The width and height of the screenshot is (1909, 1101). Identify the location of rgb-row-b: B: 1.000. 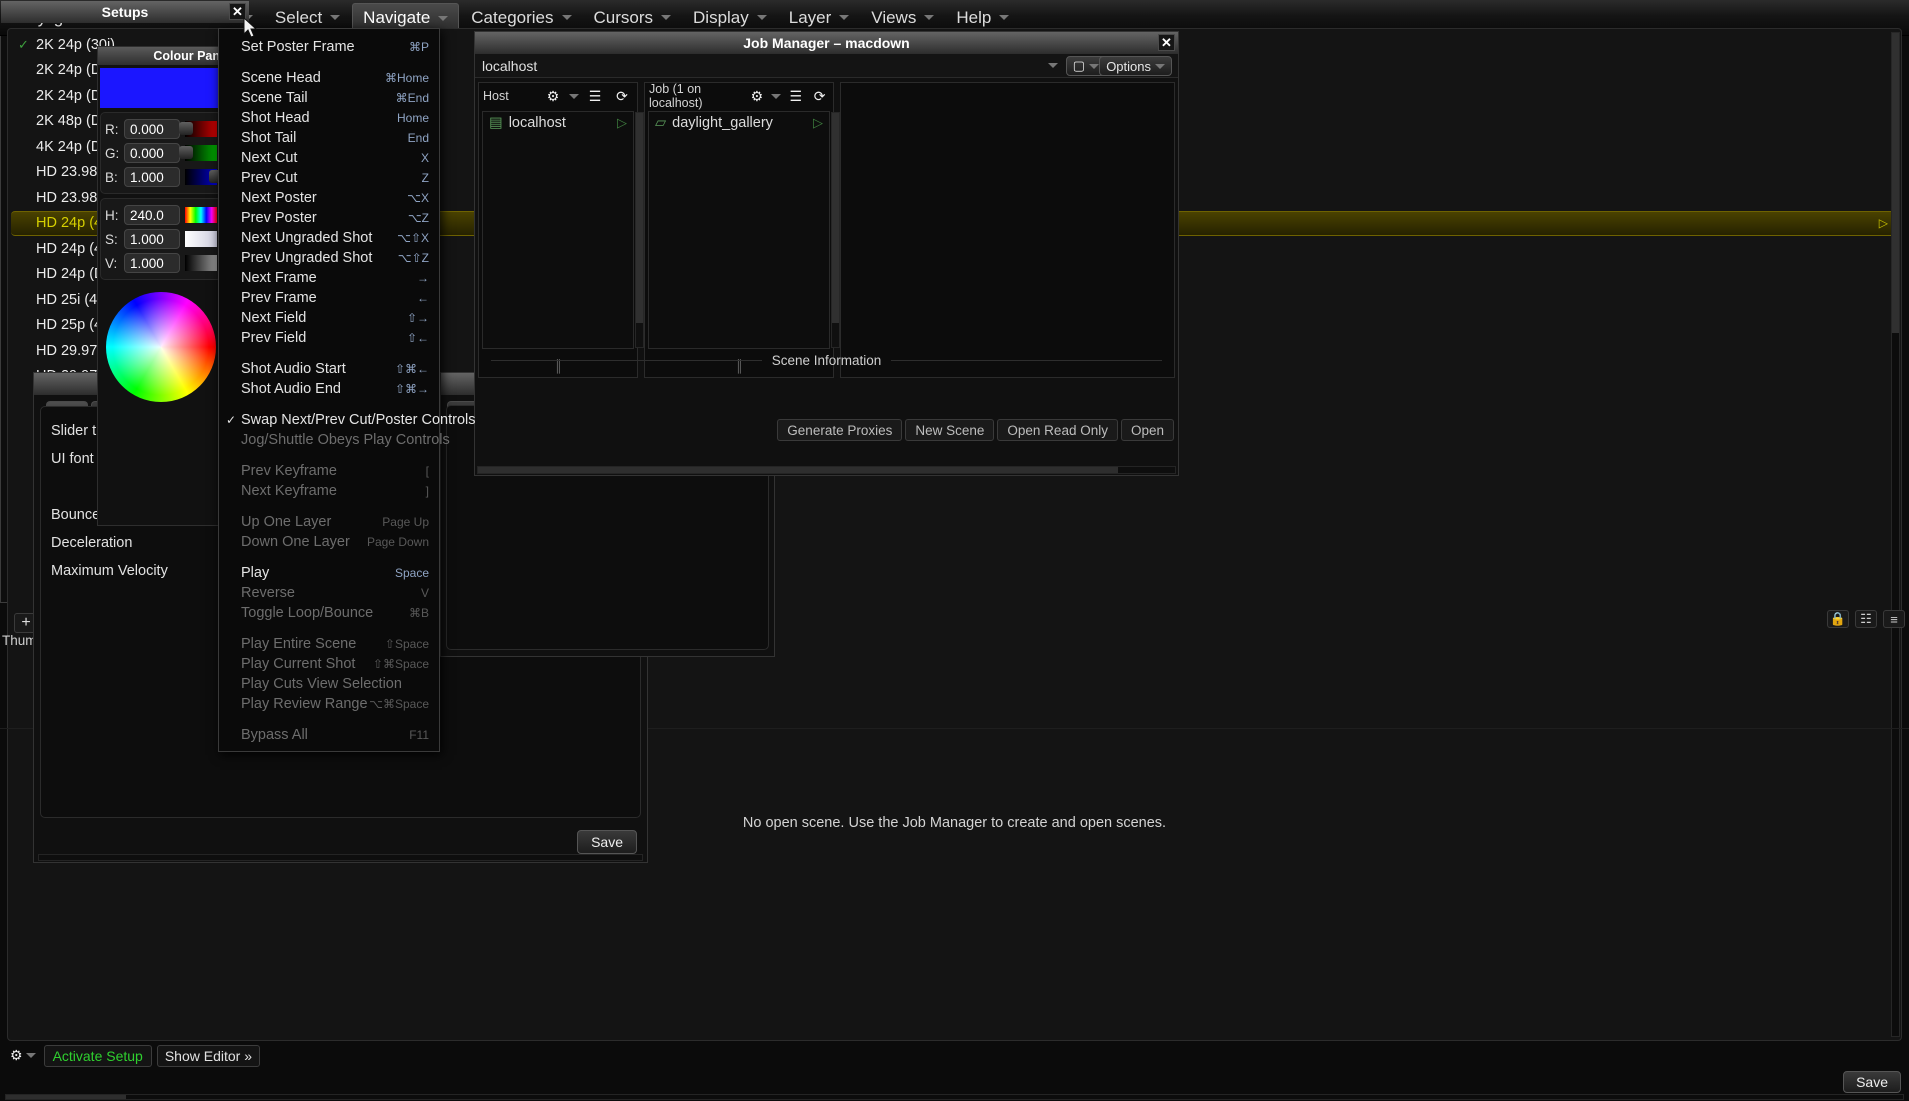
(162, 177).